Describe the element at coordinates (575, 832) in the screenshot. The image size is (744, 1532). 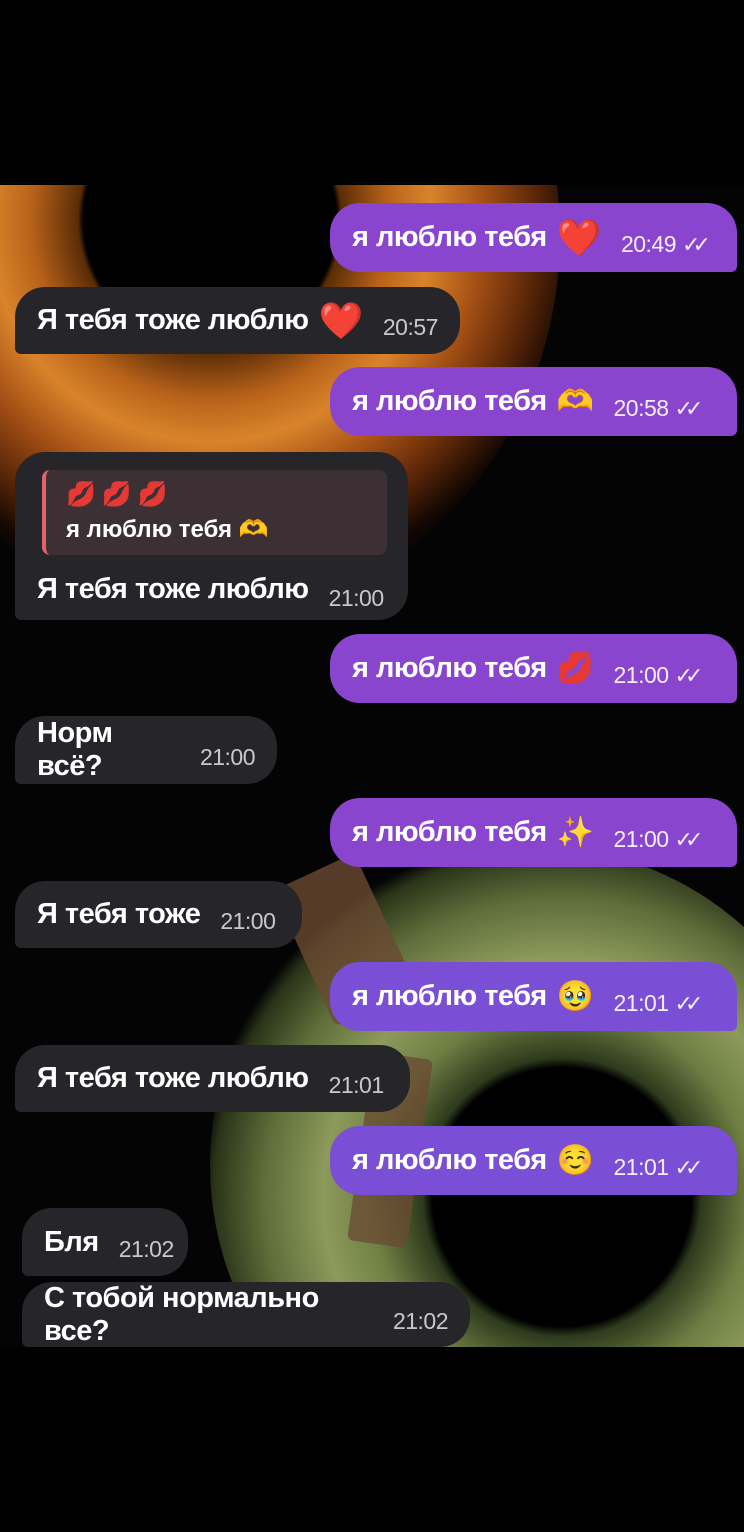
I see `sparkles-emoji: ✨` at that location.